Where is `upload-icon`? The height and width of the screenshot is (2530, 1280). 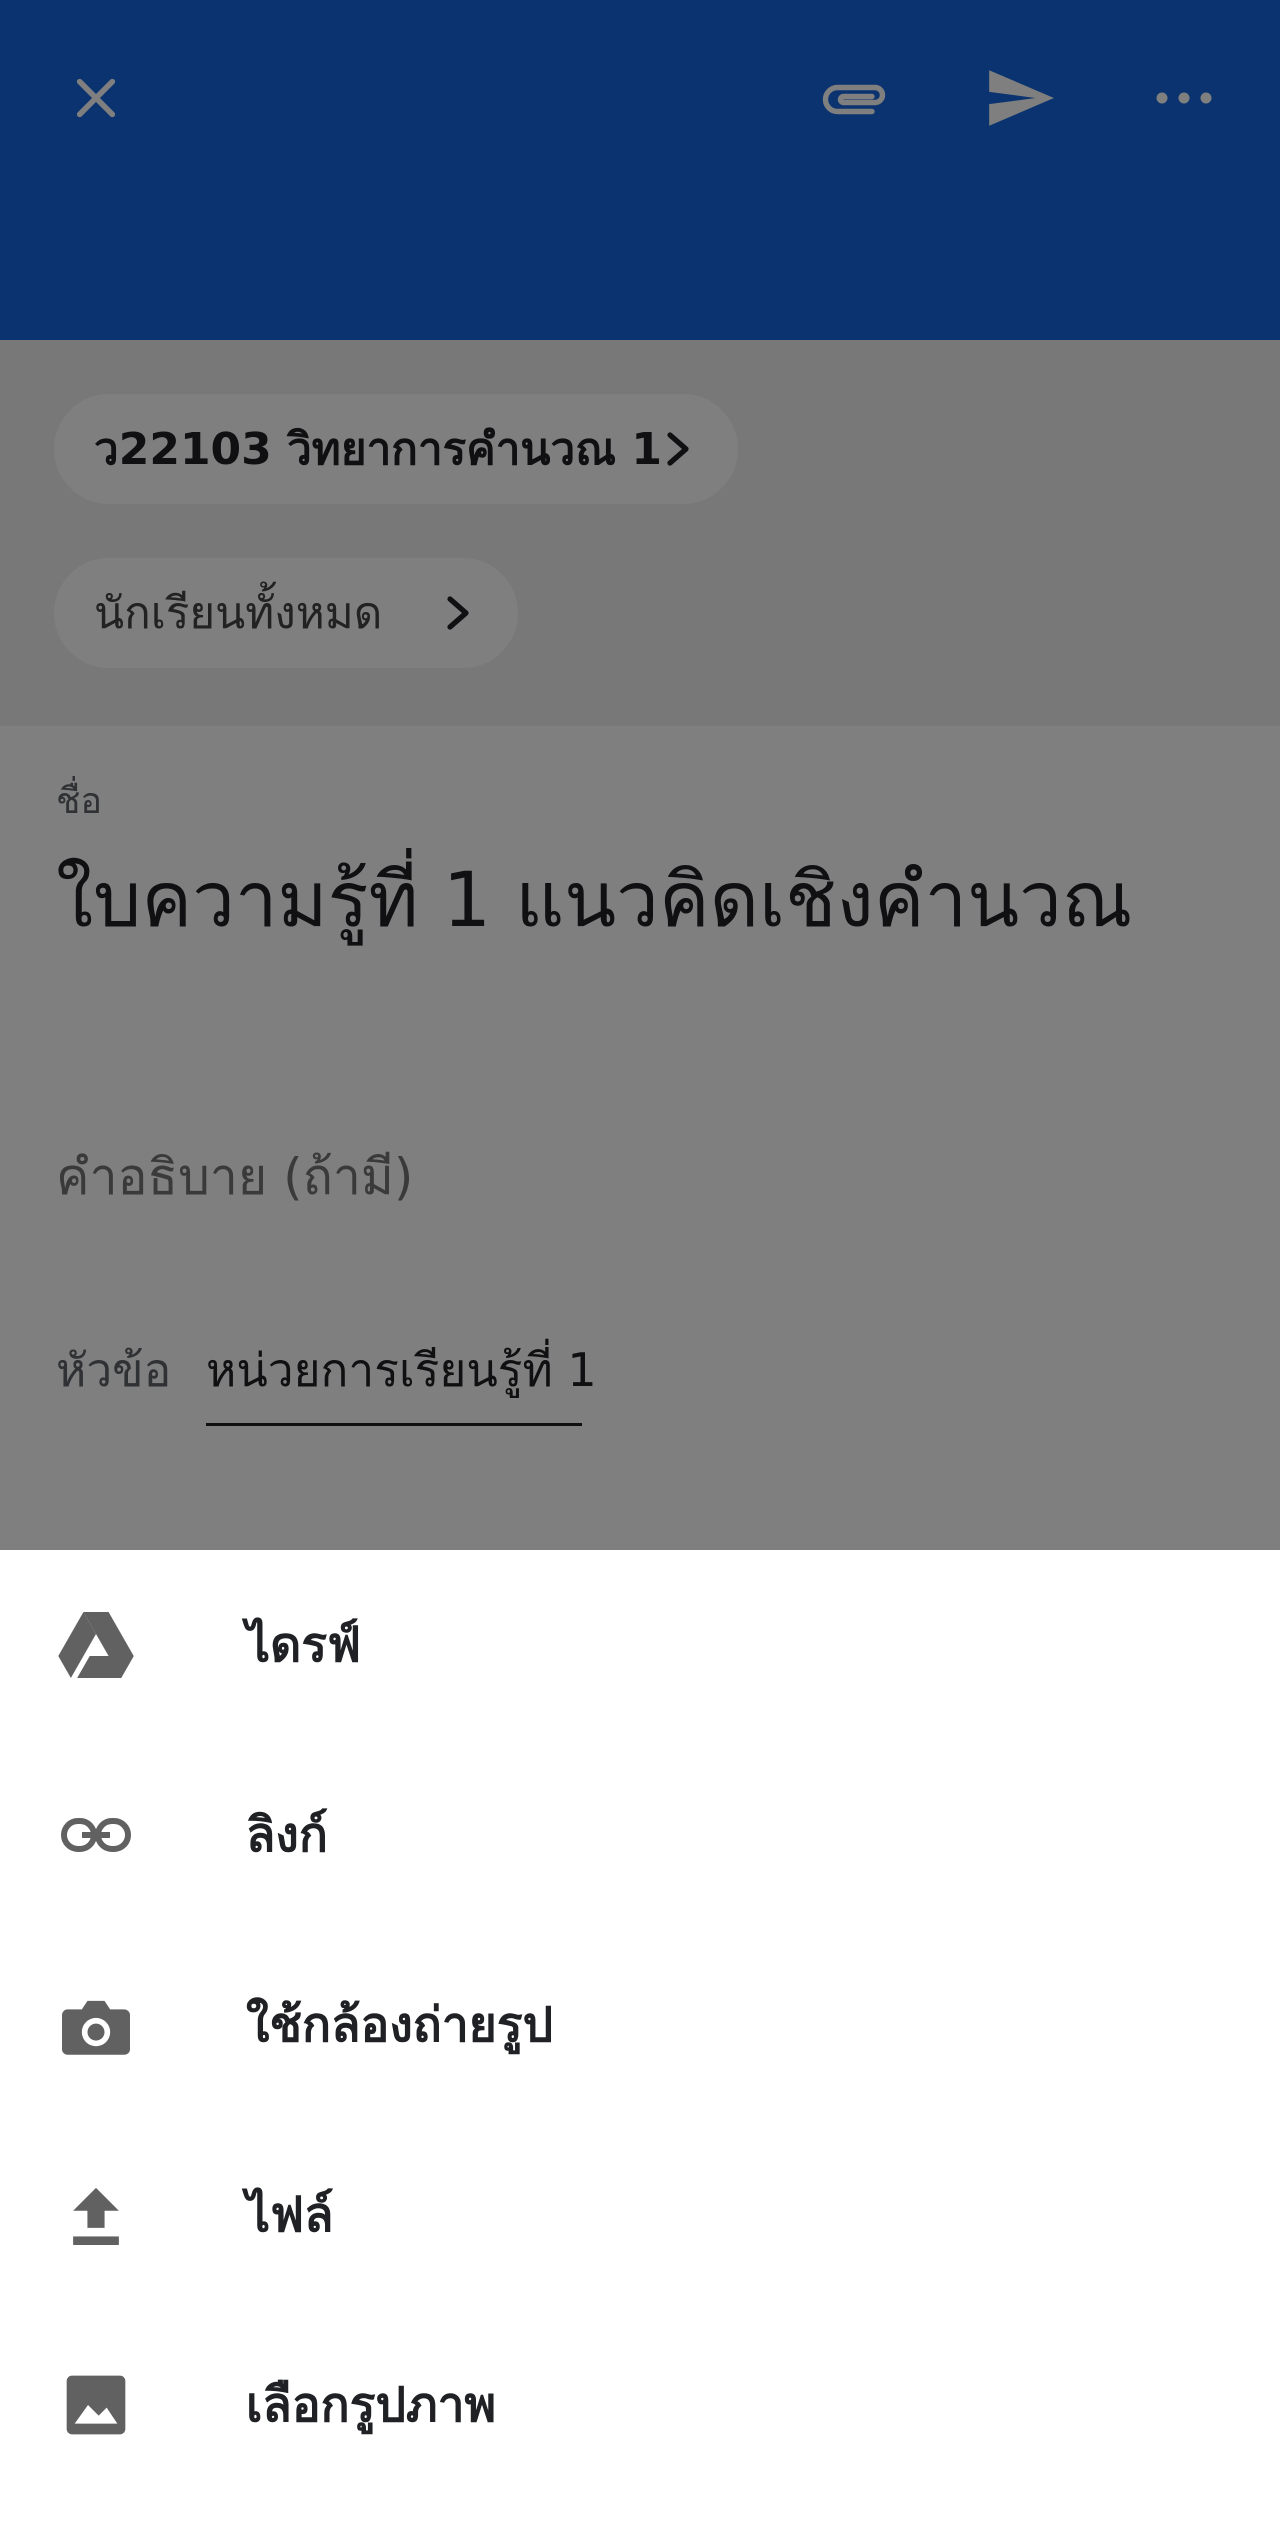 upload-icon is located at coordinates (96, 2215).